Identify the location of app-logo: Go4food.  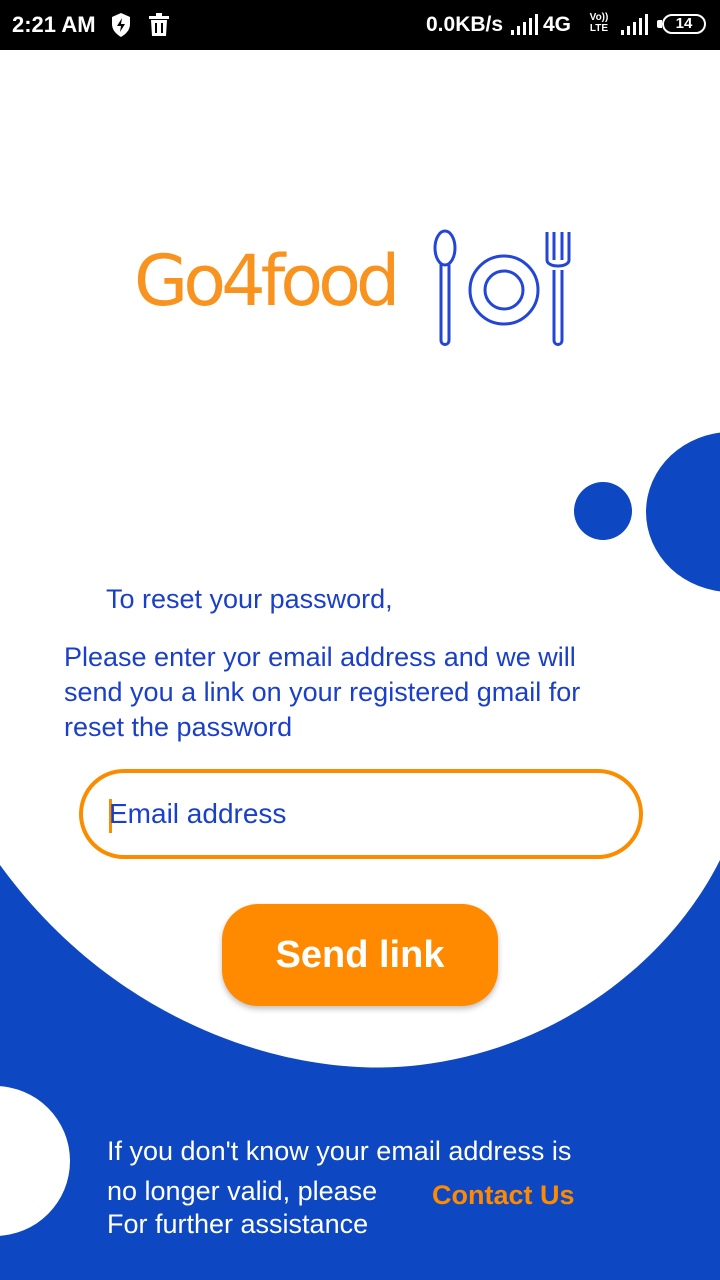
(359, 290).